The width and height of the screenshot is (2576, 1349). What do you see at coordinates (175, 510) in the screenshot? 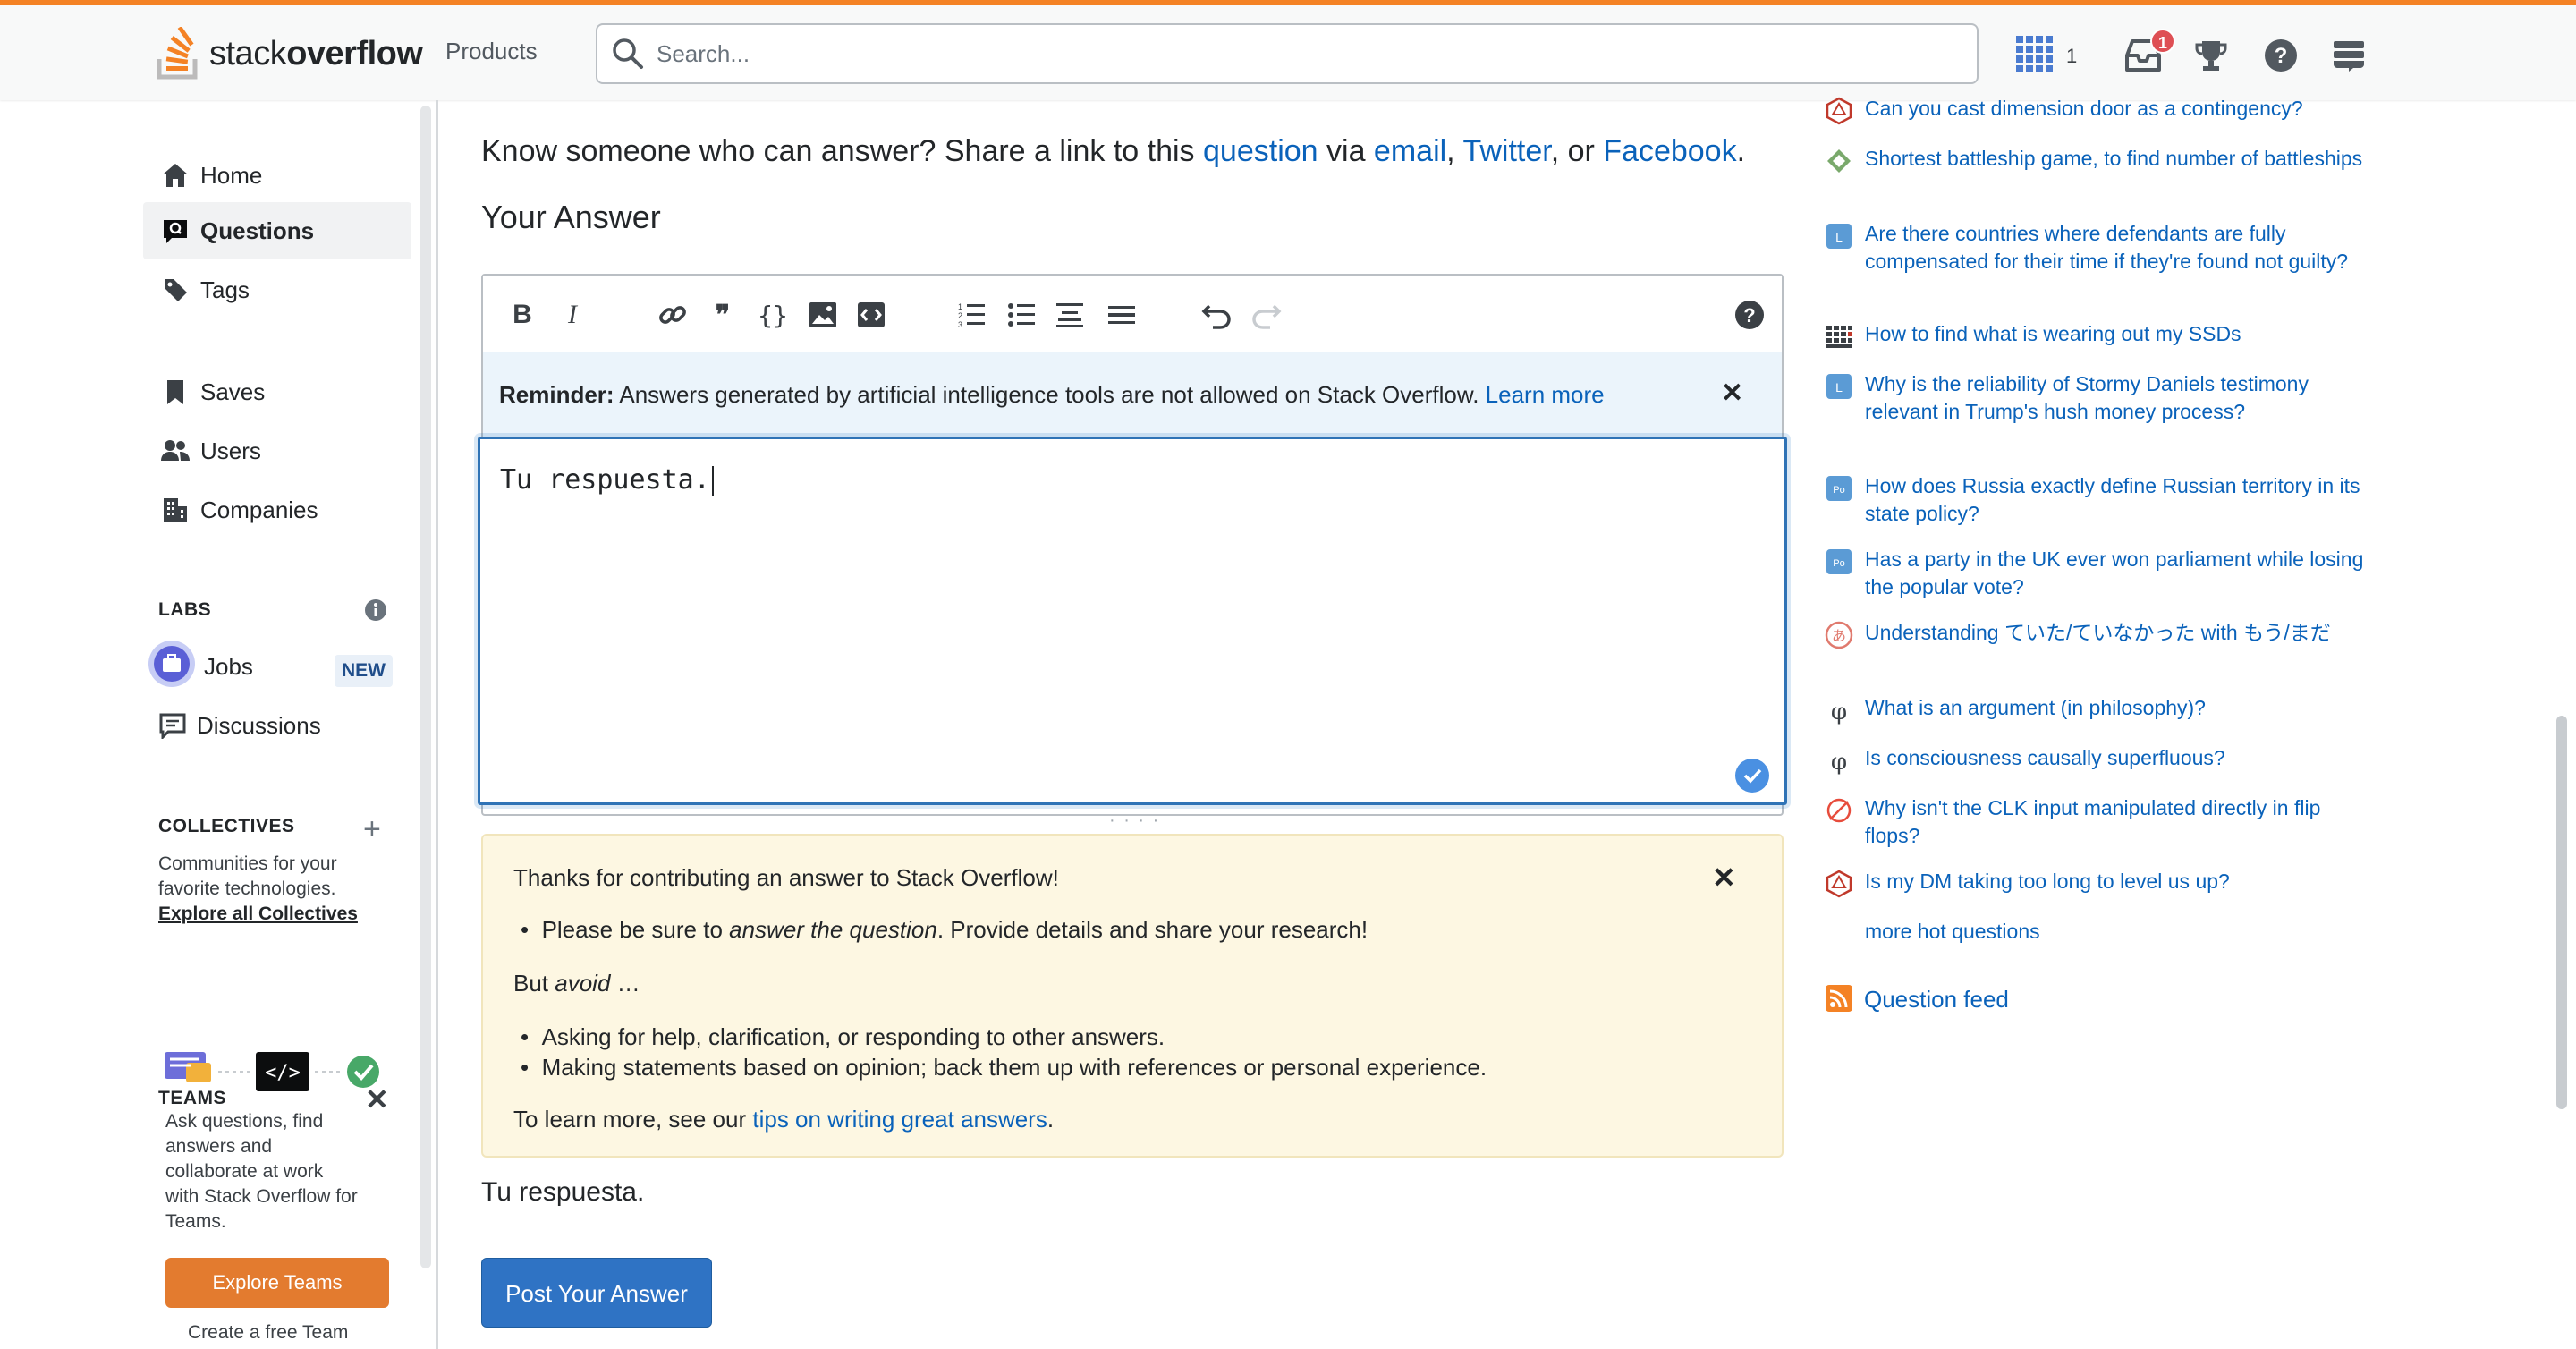
I see `building-icon` at bounding box center [175, 510].